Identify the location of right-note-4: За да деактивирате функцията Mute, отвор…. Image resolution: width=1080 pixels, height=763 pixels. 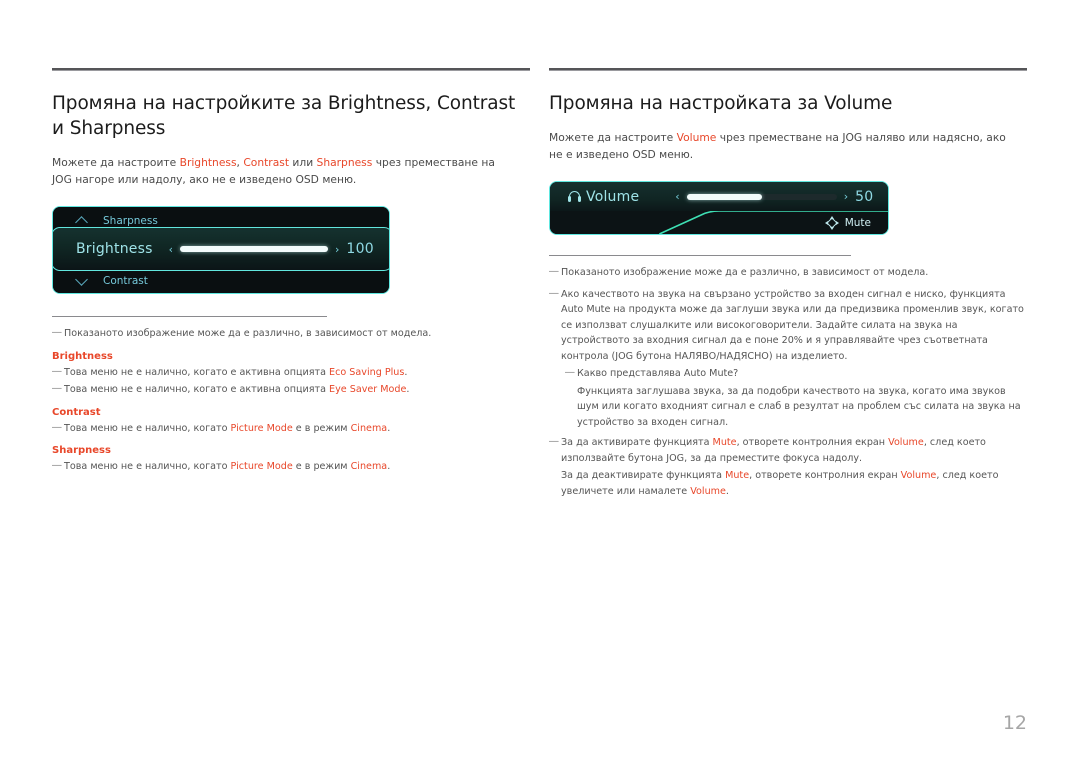
(788, 483).